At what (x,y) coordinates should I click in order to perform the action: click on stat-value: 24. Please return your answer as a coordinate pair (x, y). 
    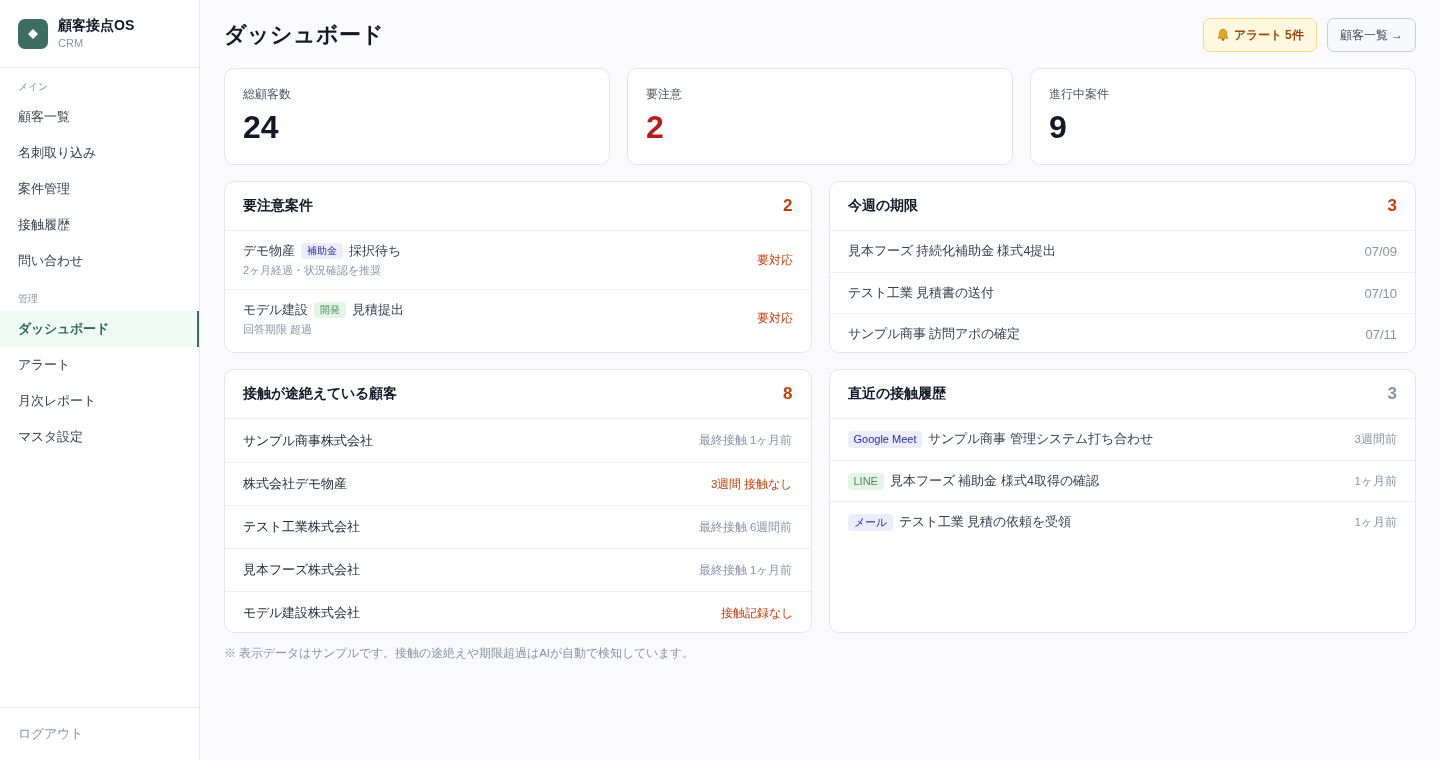
    Looking at the image, I should click on (261, 127).